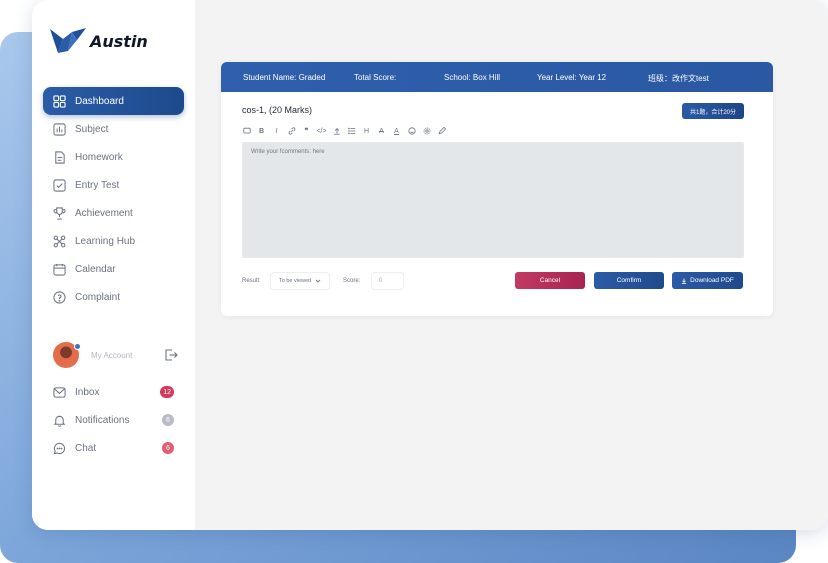 The image size is (828, 563). Describe the element at coordinates (387, 281) in the screenshot. I see `score-input: 0` at that location.